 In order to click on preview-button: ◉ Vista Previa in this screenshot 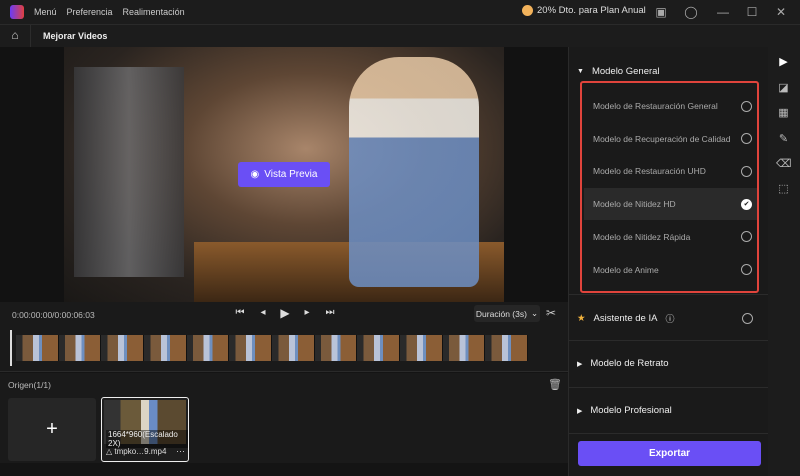, I will do `click(284, 174)`.